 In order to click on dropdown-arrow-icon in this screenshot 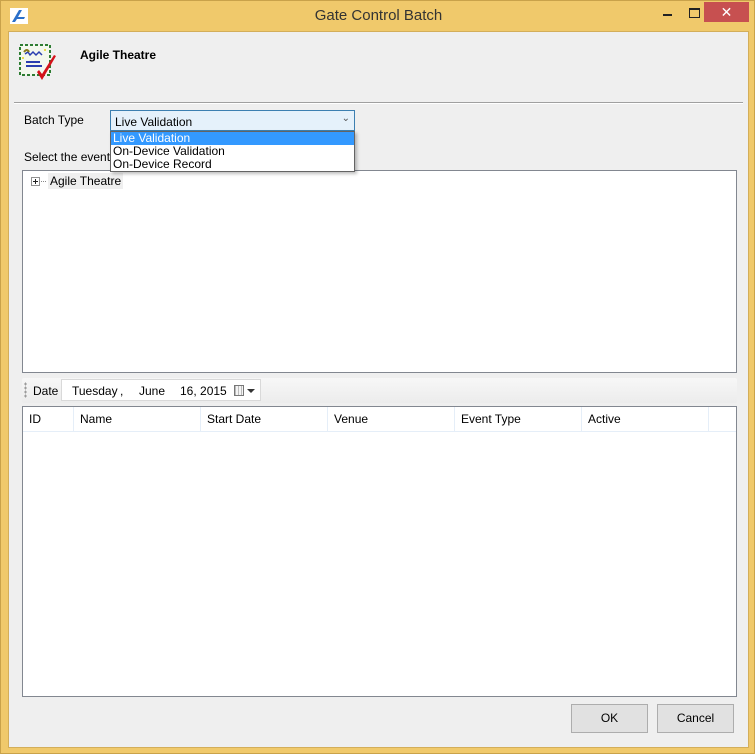, I will do `click(251, 391)`.